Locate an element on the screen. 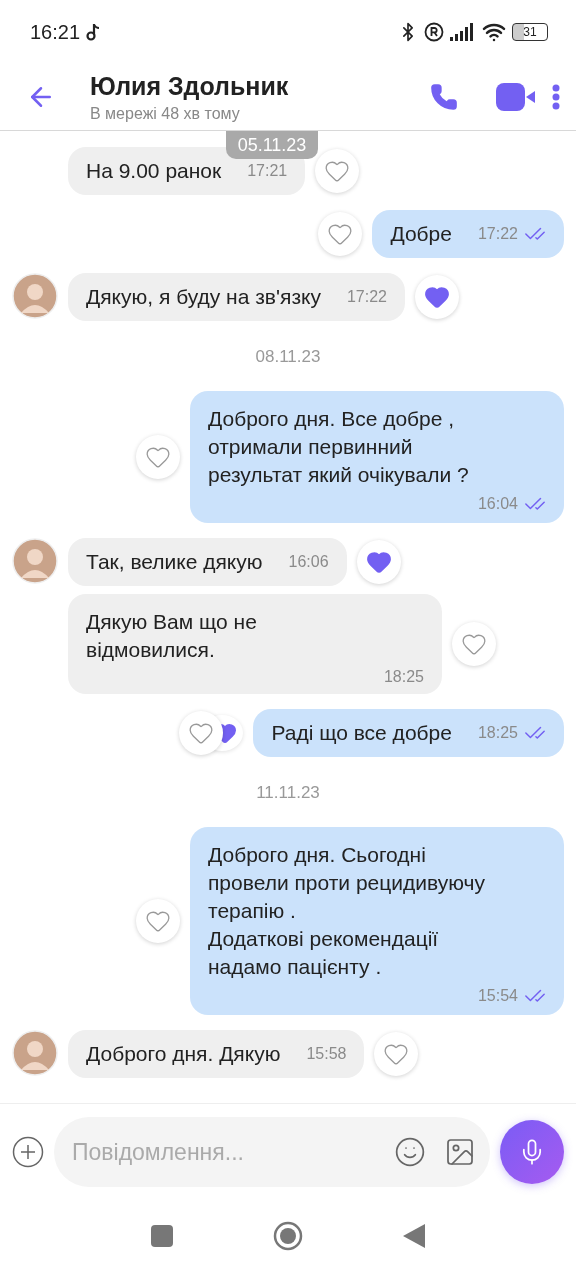  add-button is located at coordinates (28, 1152).